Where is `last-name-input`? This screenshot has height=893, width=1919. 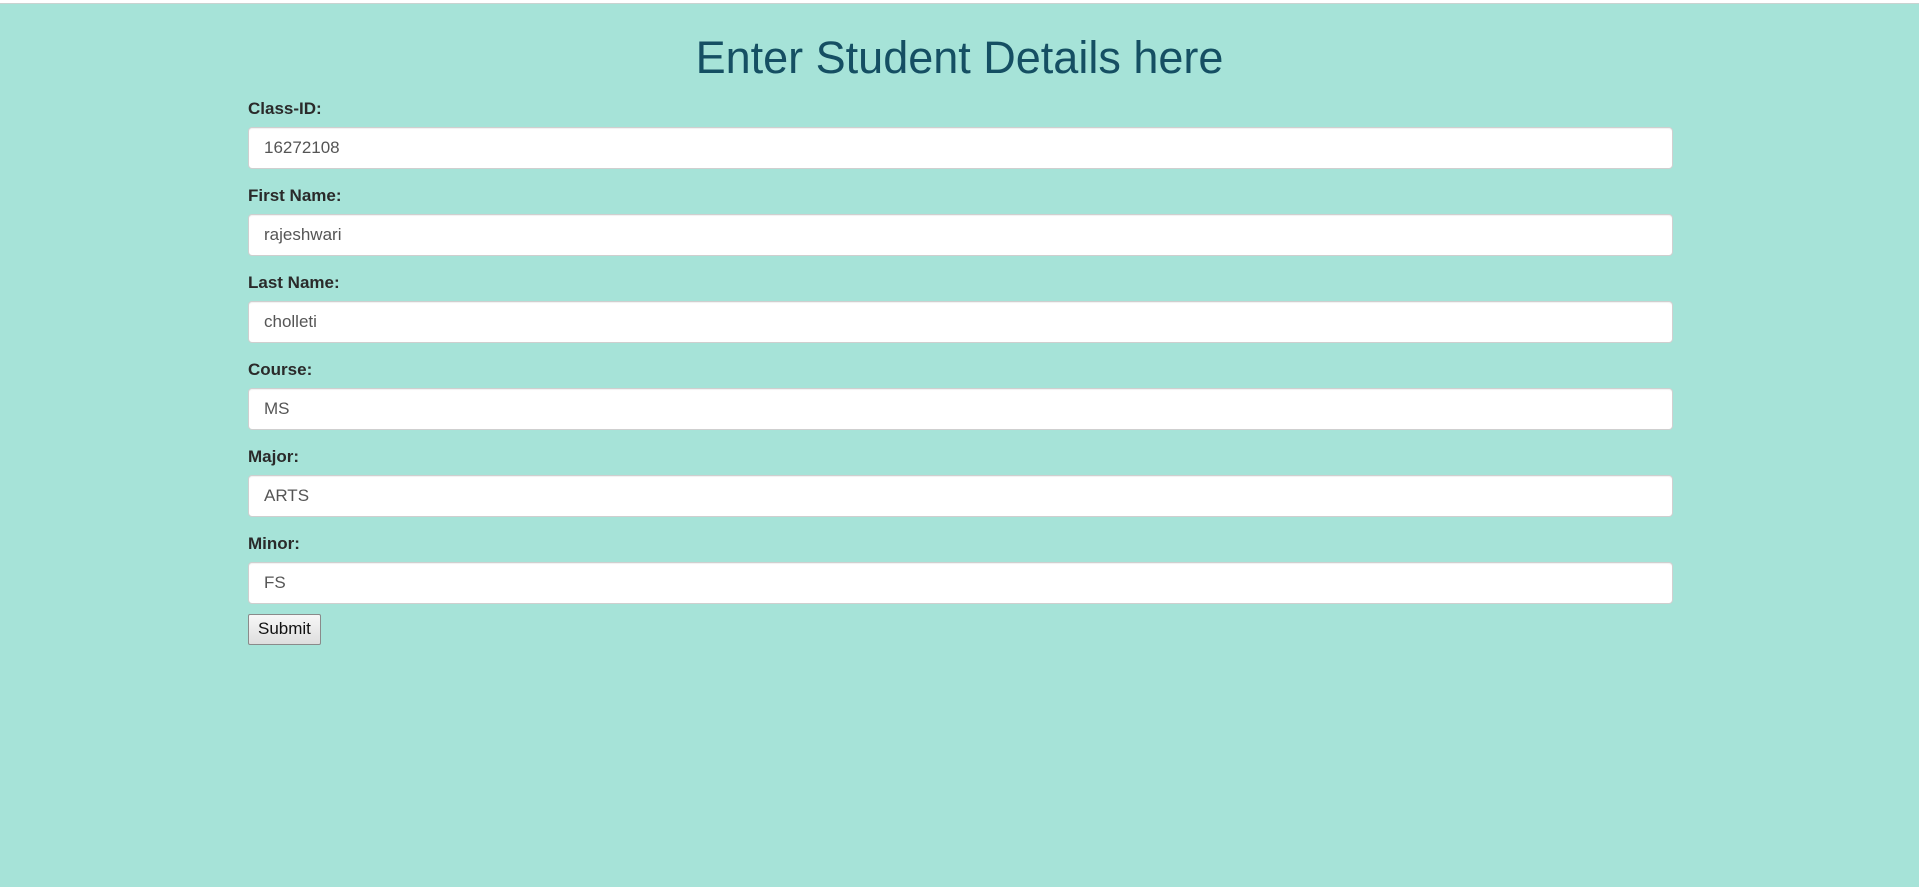
last-name-input is located at coordinates (960, 322).